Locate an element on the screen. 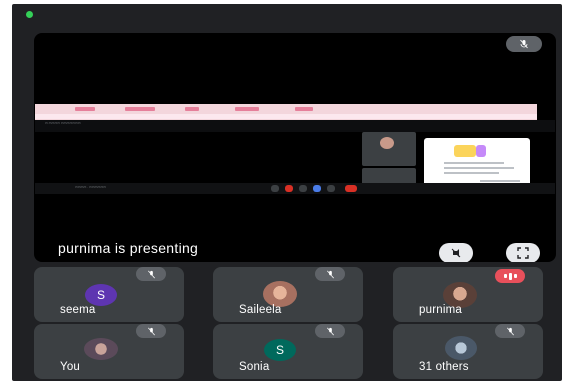 The width and height of the screenshot is (572, 383). mini-participant-tile is located at coordinates (389, 149).